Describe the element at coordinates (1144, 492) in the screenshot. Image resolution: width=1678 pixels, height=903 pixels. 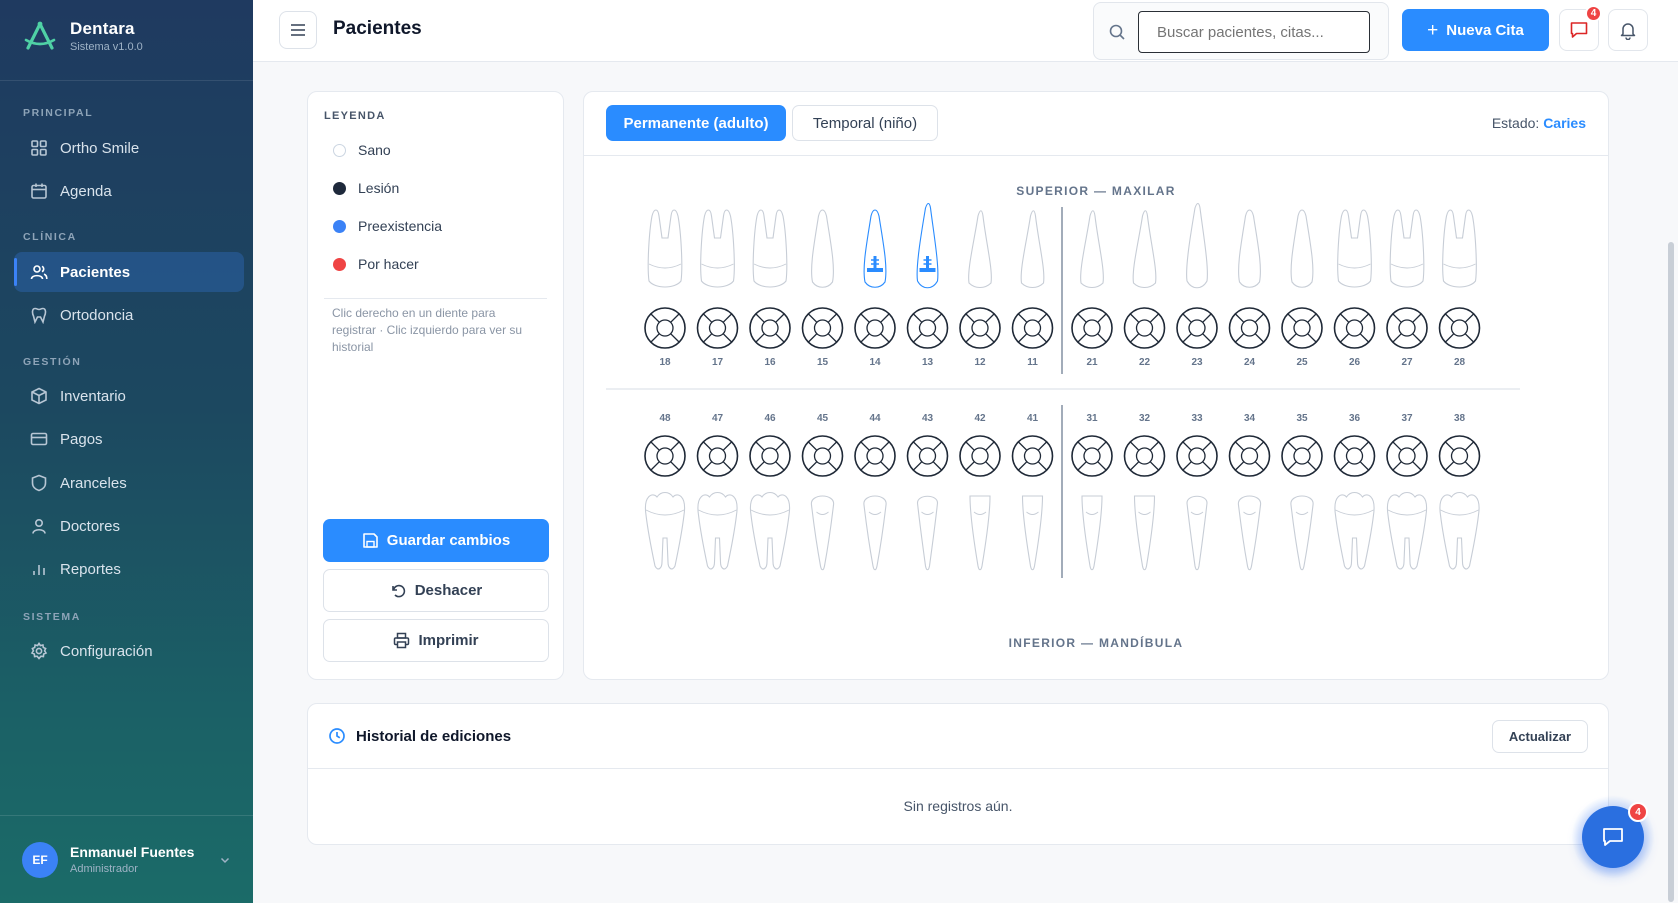
I see `tooth-32: 32` at that location.